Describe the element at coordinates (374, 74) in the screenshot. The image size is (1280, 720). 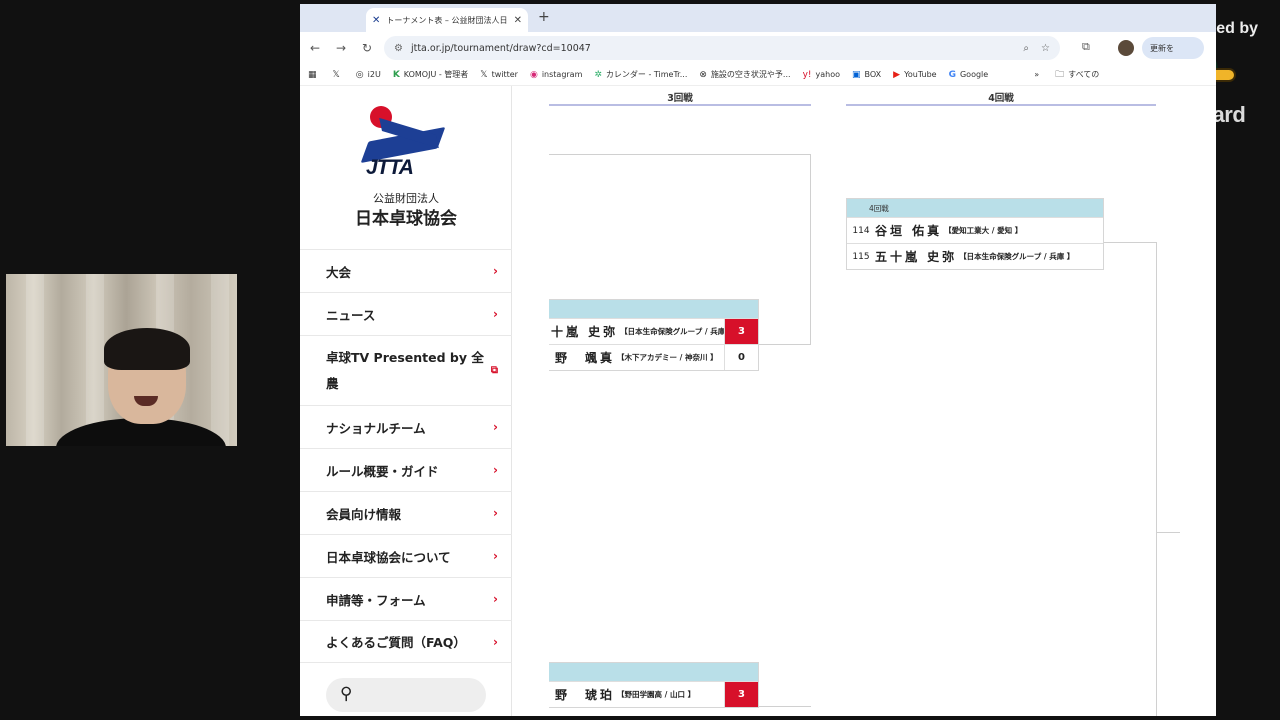
I see `bookmark-label: i2U` at that location.